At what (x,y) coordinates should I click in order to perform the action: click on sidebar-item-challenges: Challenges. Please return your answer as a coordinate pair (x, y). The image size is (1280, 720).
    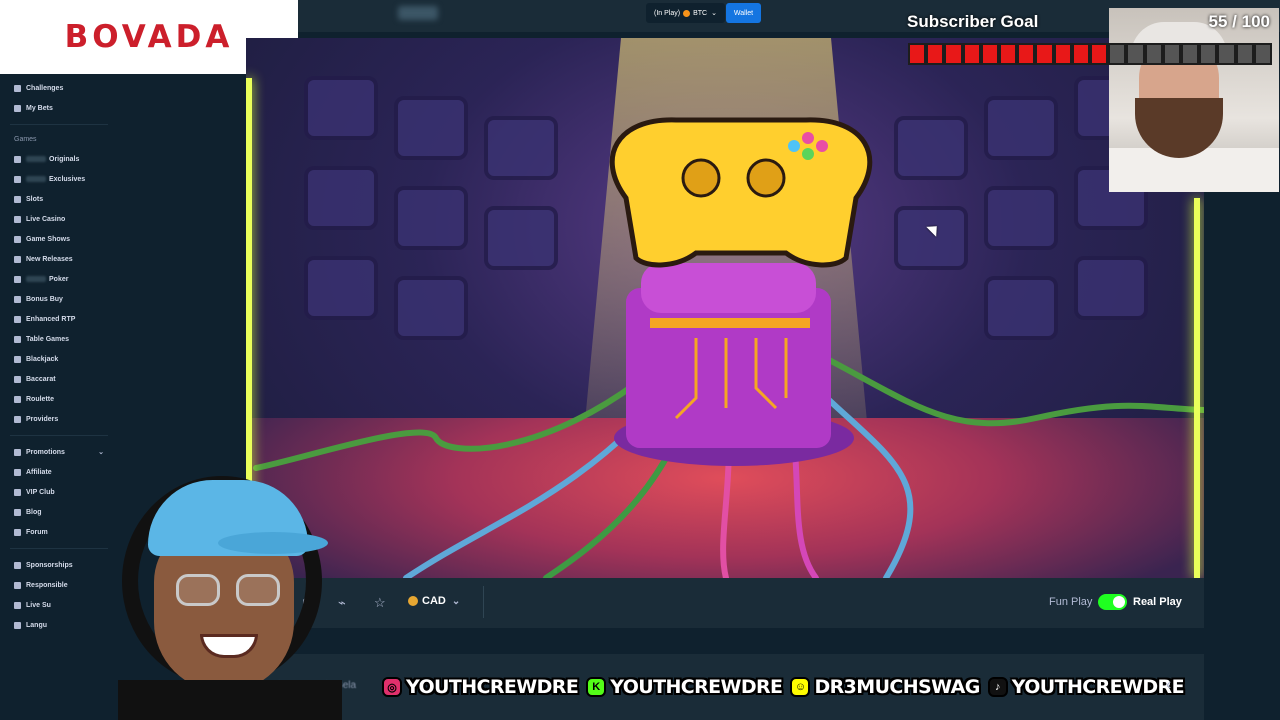
    Looking at the image, I should click on (59, 88).